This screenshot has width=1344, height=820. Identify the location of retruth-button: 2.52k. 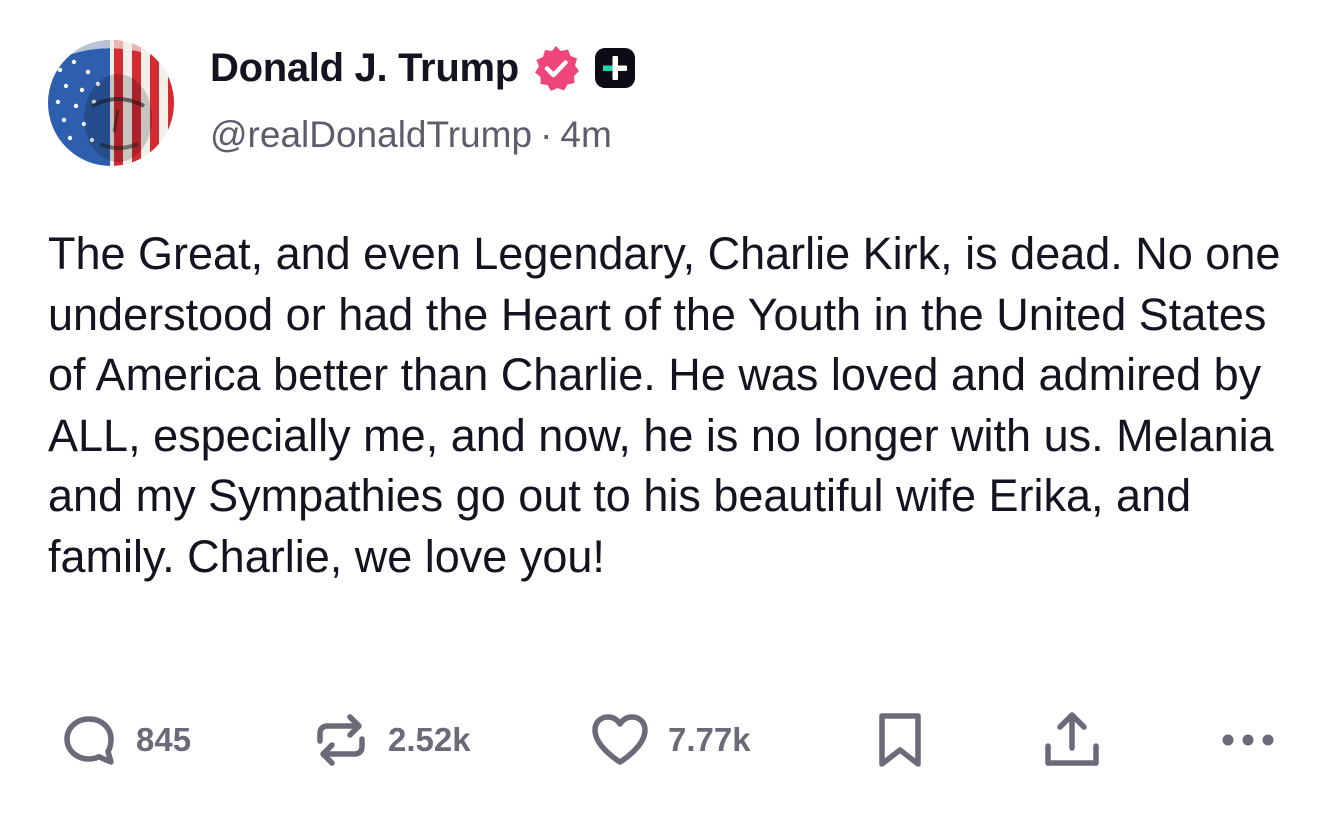
(391, 740).